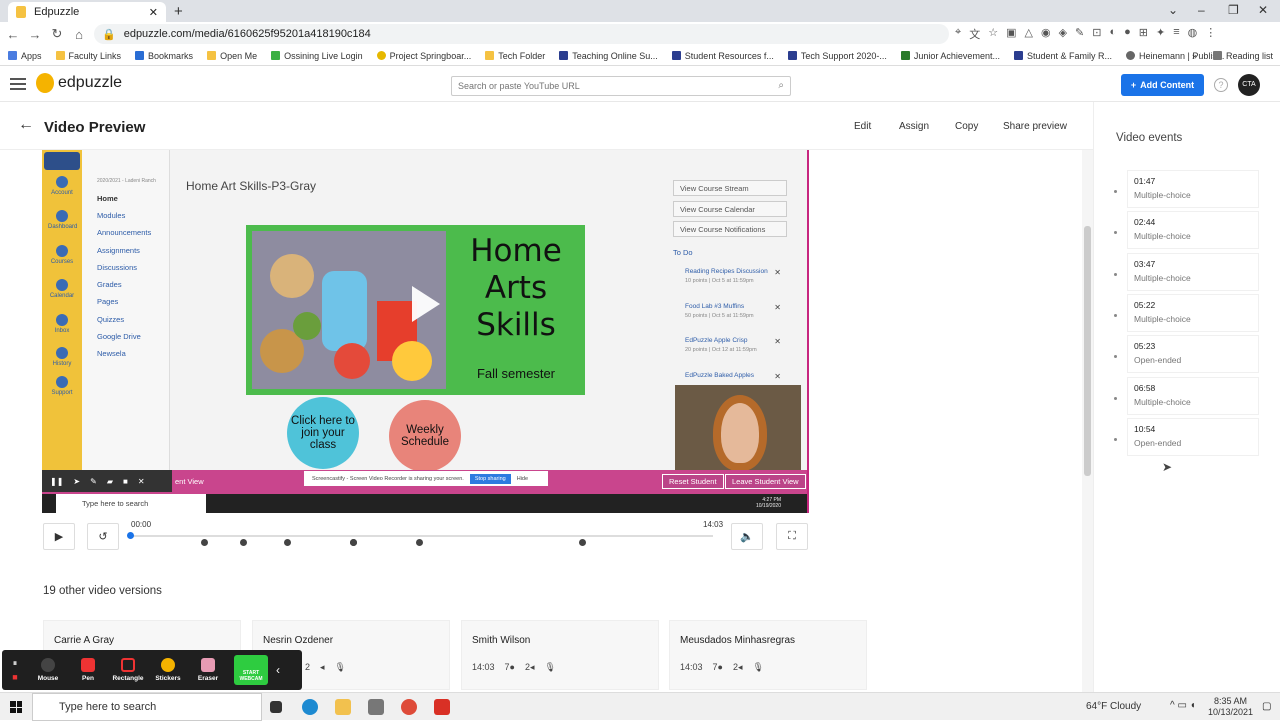 This screenshot has width=1280, height=721. What do you see at coordinates (515, 56) in the screenshot?
I see `bookmark-item: Tech Folder` at bounding box center [515, 56].